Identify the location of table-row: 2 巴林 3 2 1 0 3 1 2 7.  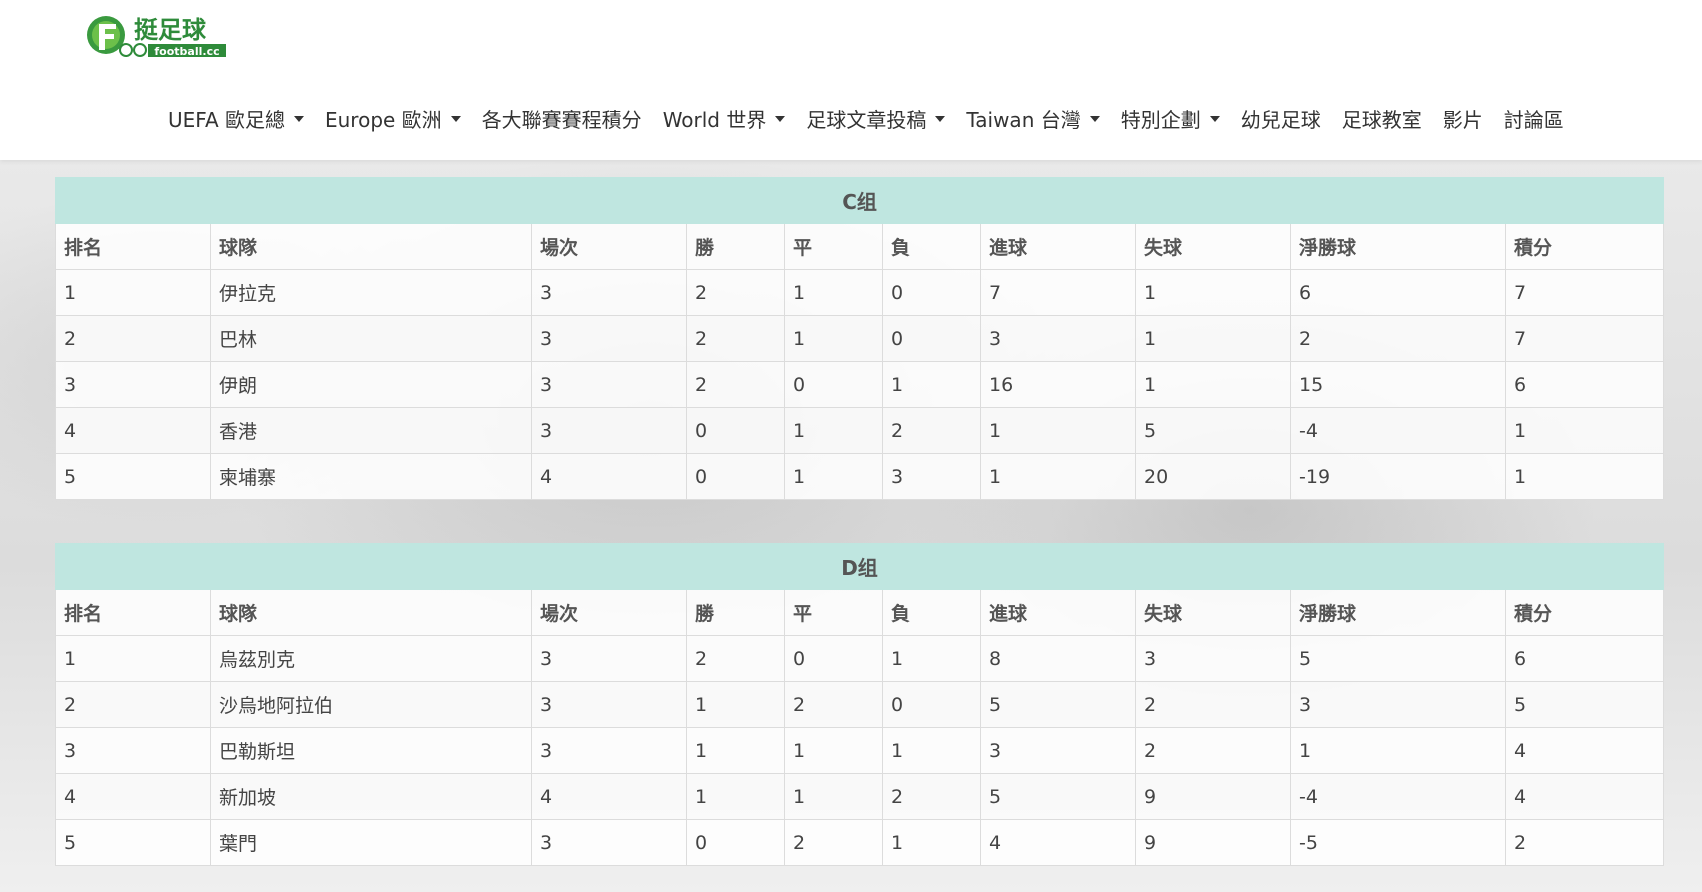
(860, 338).